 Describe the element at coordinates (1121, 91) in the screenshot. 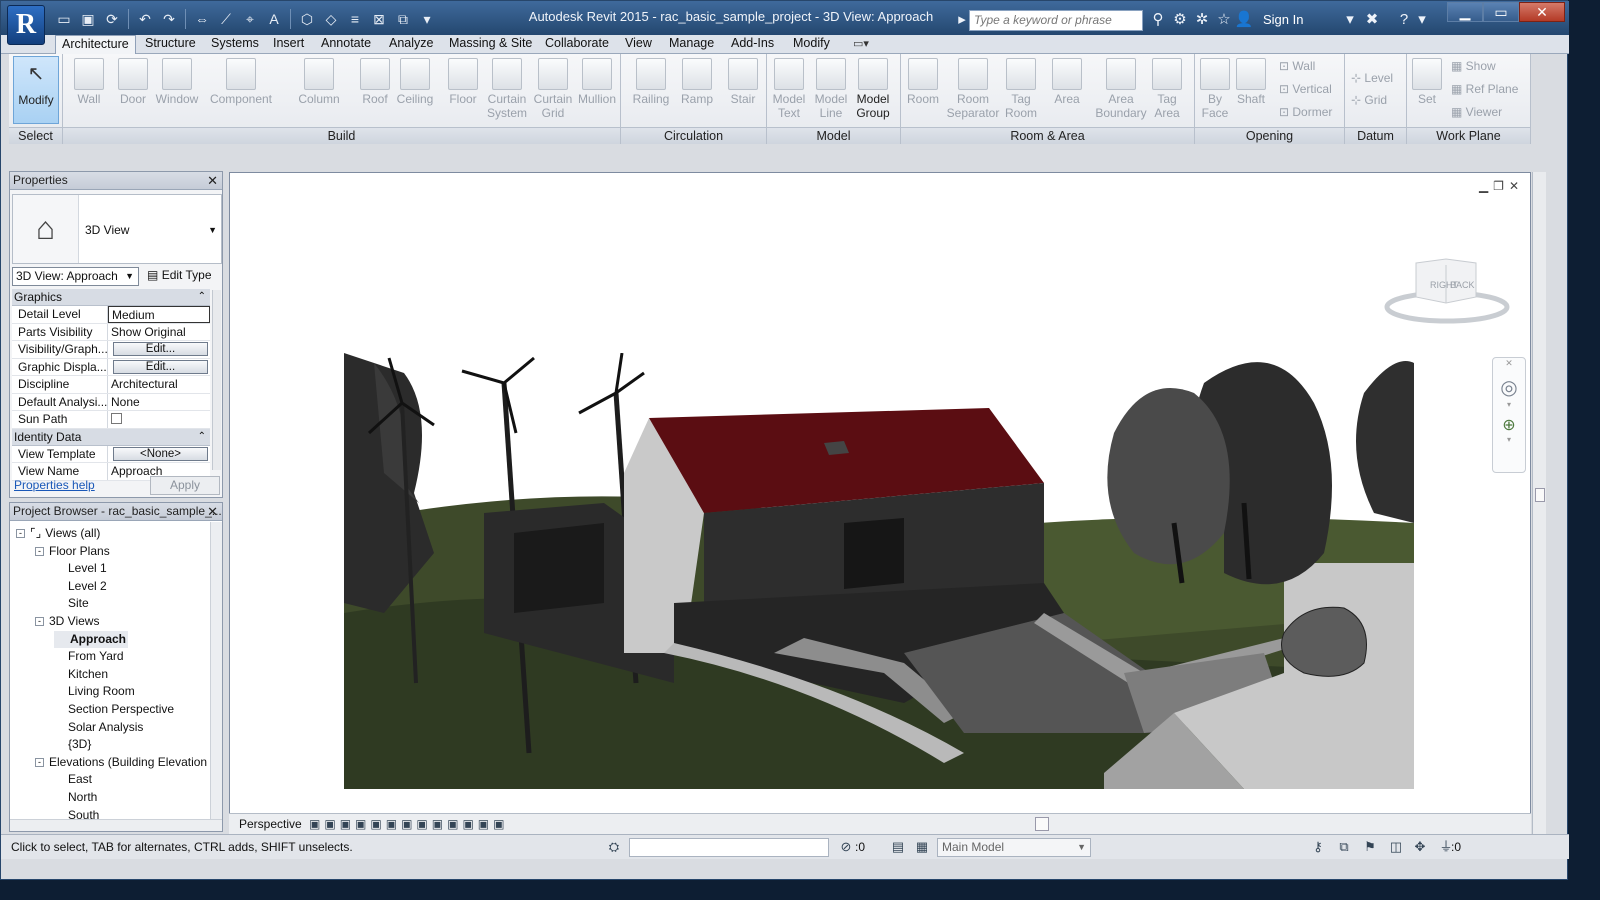

I see `area-boundary-button: Area Boundary` at that location.